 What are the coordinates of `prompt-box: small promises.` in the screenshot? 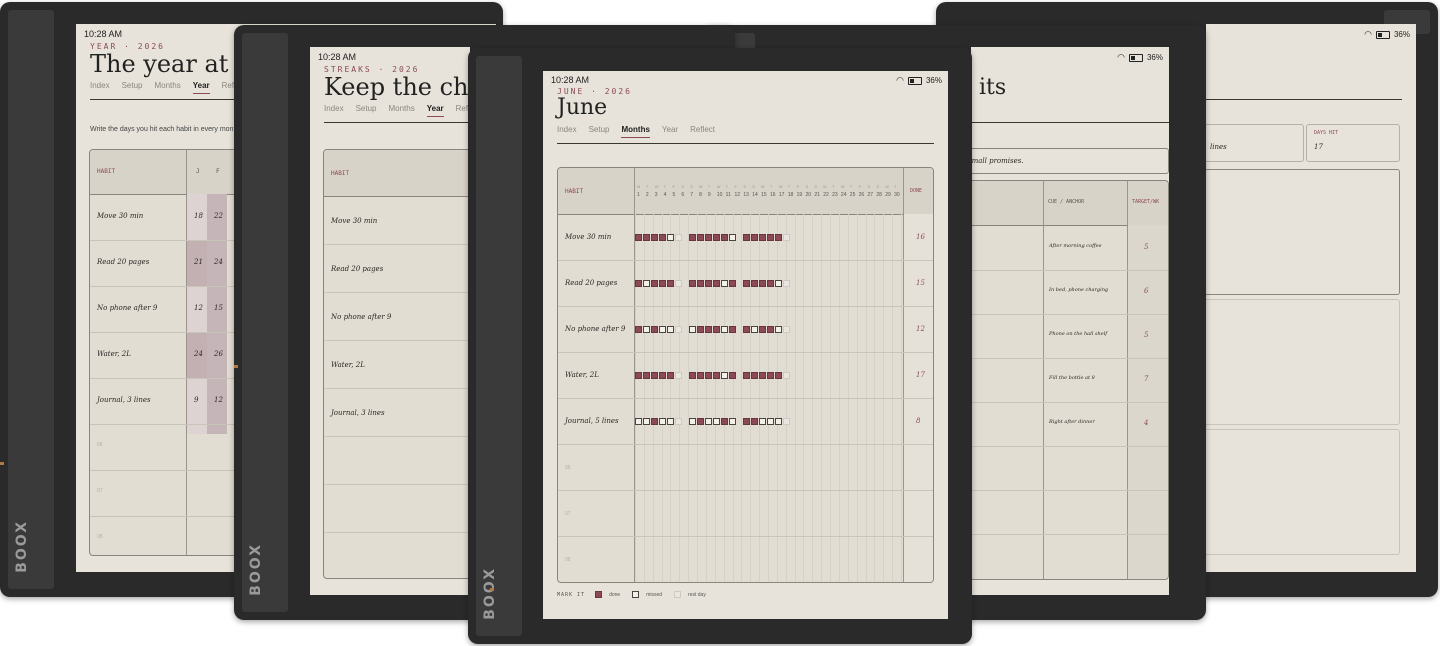 It's located at (1070, 161).